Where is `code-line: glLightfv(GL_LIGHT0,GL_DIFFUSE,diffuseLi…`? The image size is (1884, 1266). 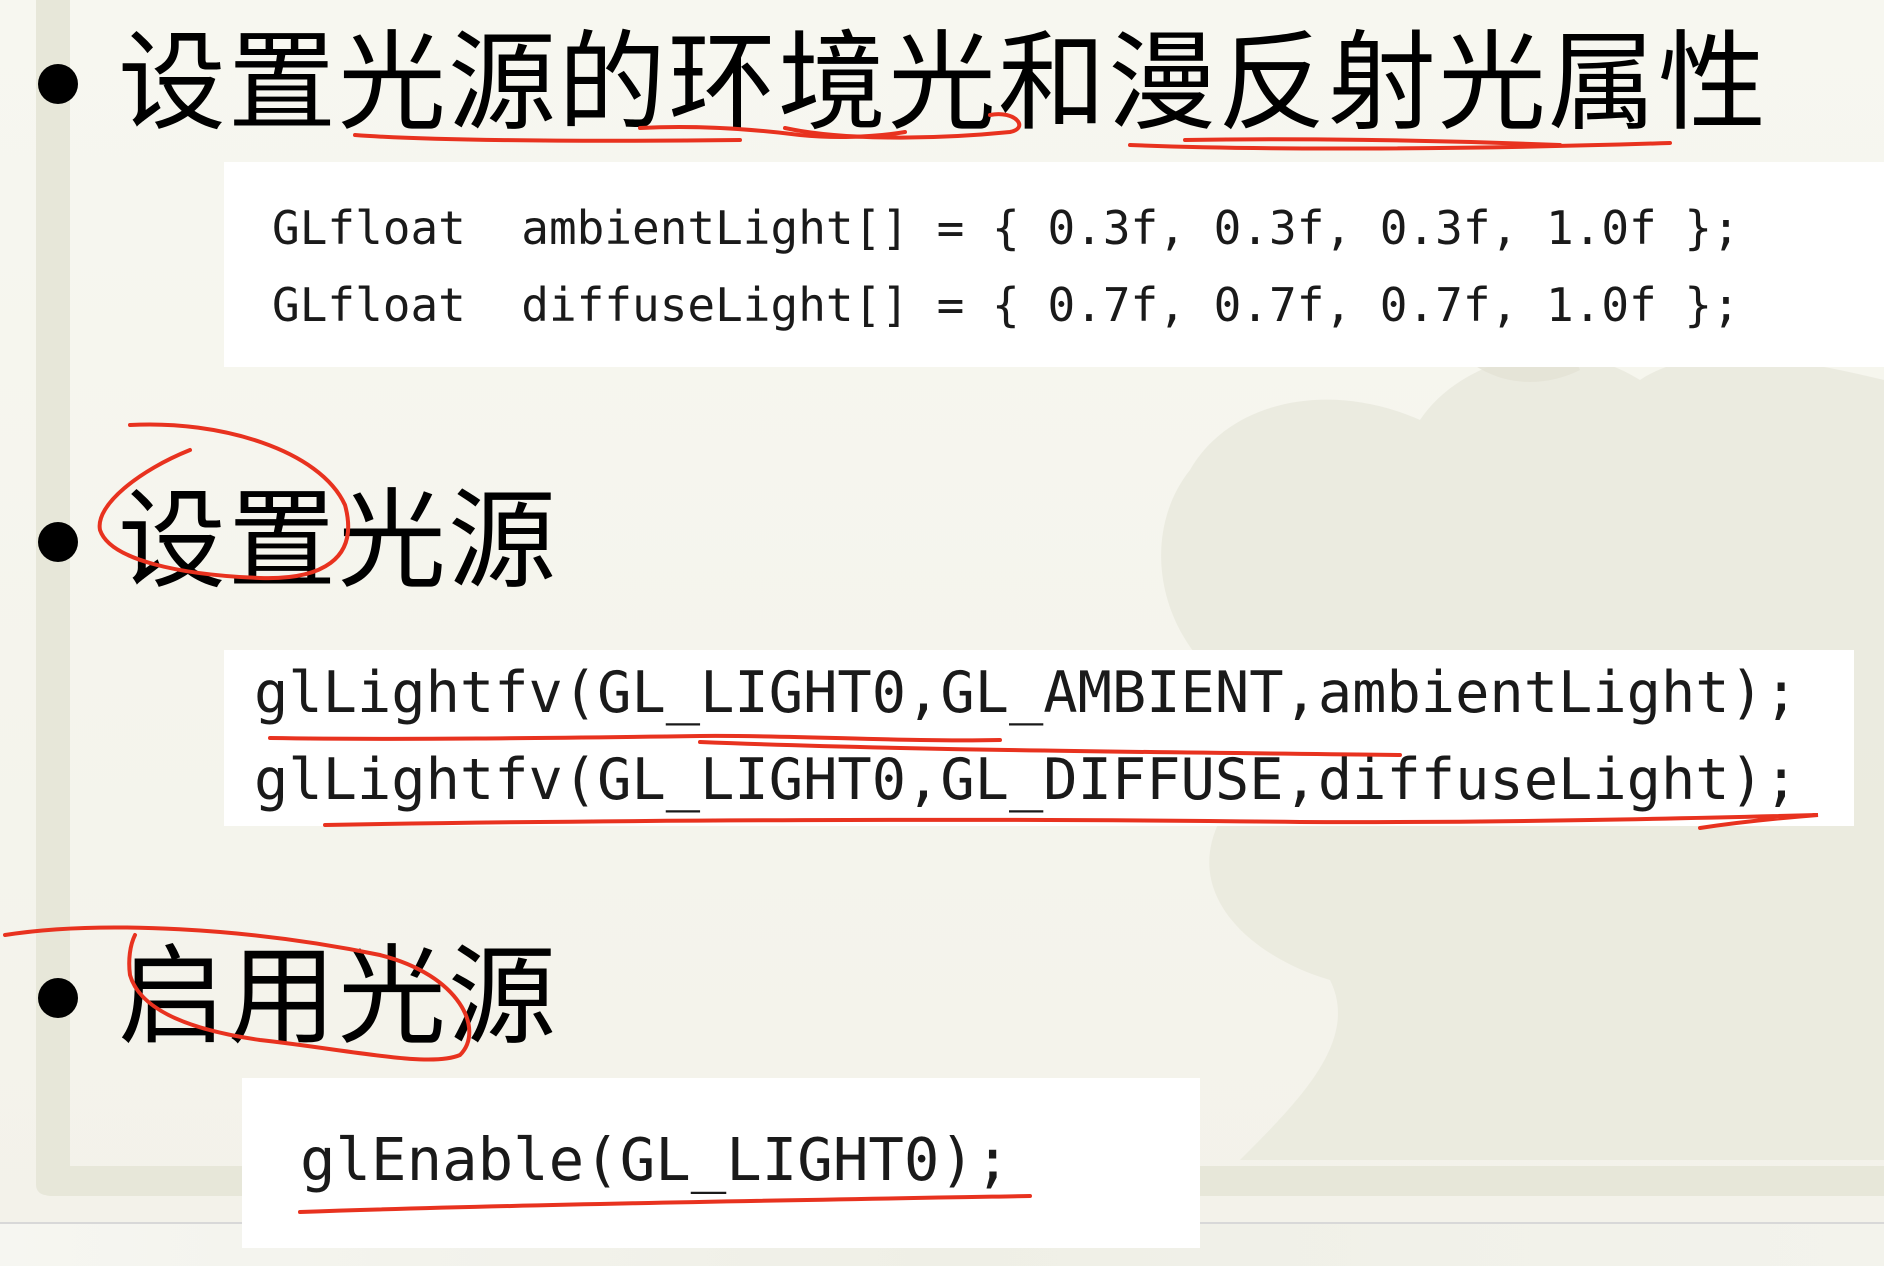 code-line: glLightfv(GL_LIGHT0,GL_DIFFUSE,diffuseLi… is located at coordinates (1026, 780).